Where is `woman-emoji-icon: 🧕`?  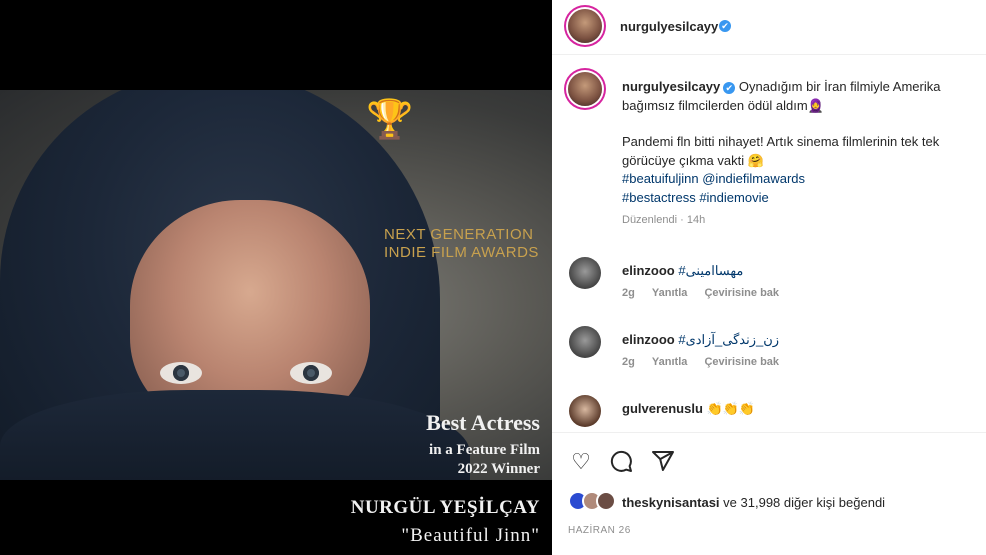 woman-emoji-icon: 🧕 is located at coordinates (815, 105).